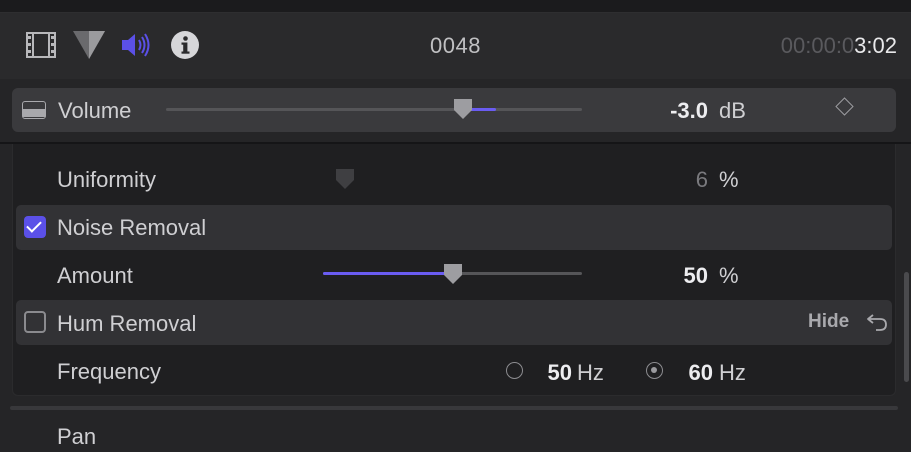  Describe the element at coordinates (729, 275) in the screenshot. I see `amount-unit: %` at that location.